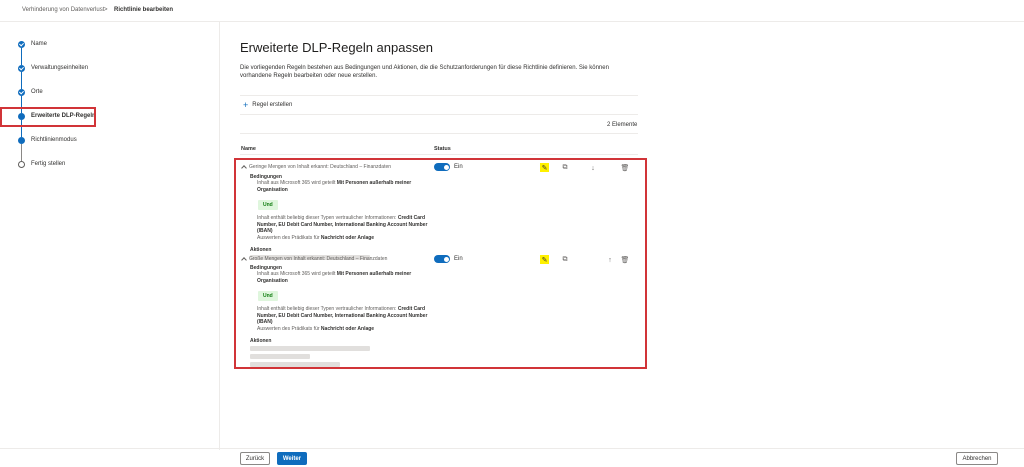  Describe the element at coordinates (54, 140) in the screenshot. I see `step-label: Richtlinienmodus` at that location.